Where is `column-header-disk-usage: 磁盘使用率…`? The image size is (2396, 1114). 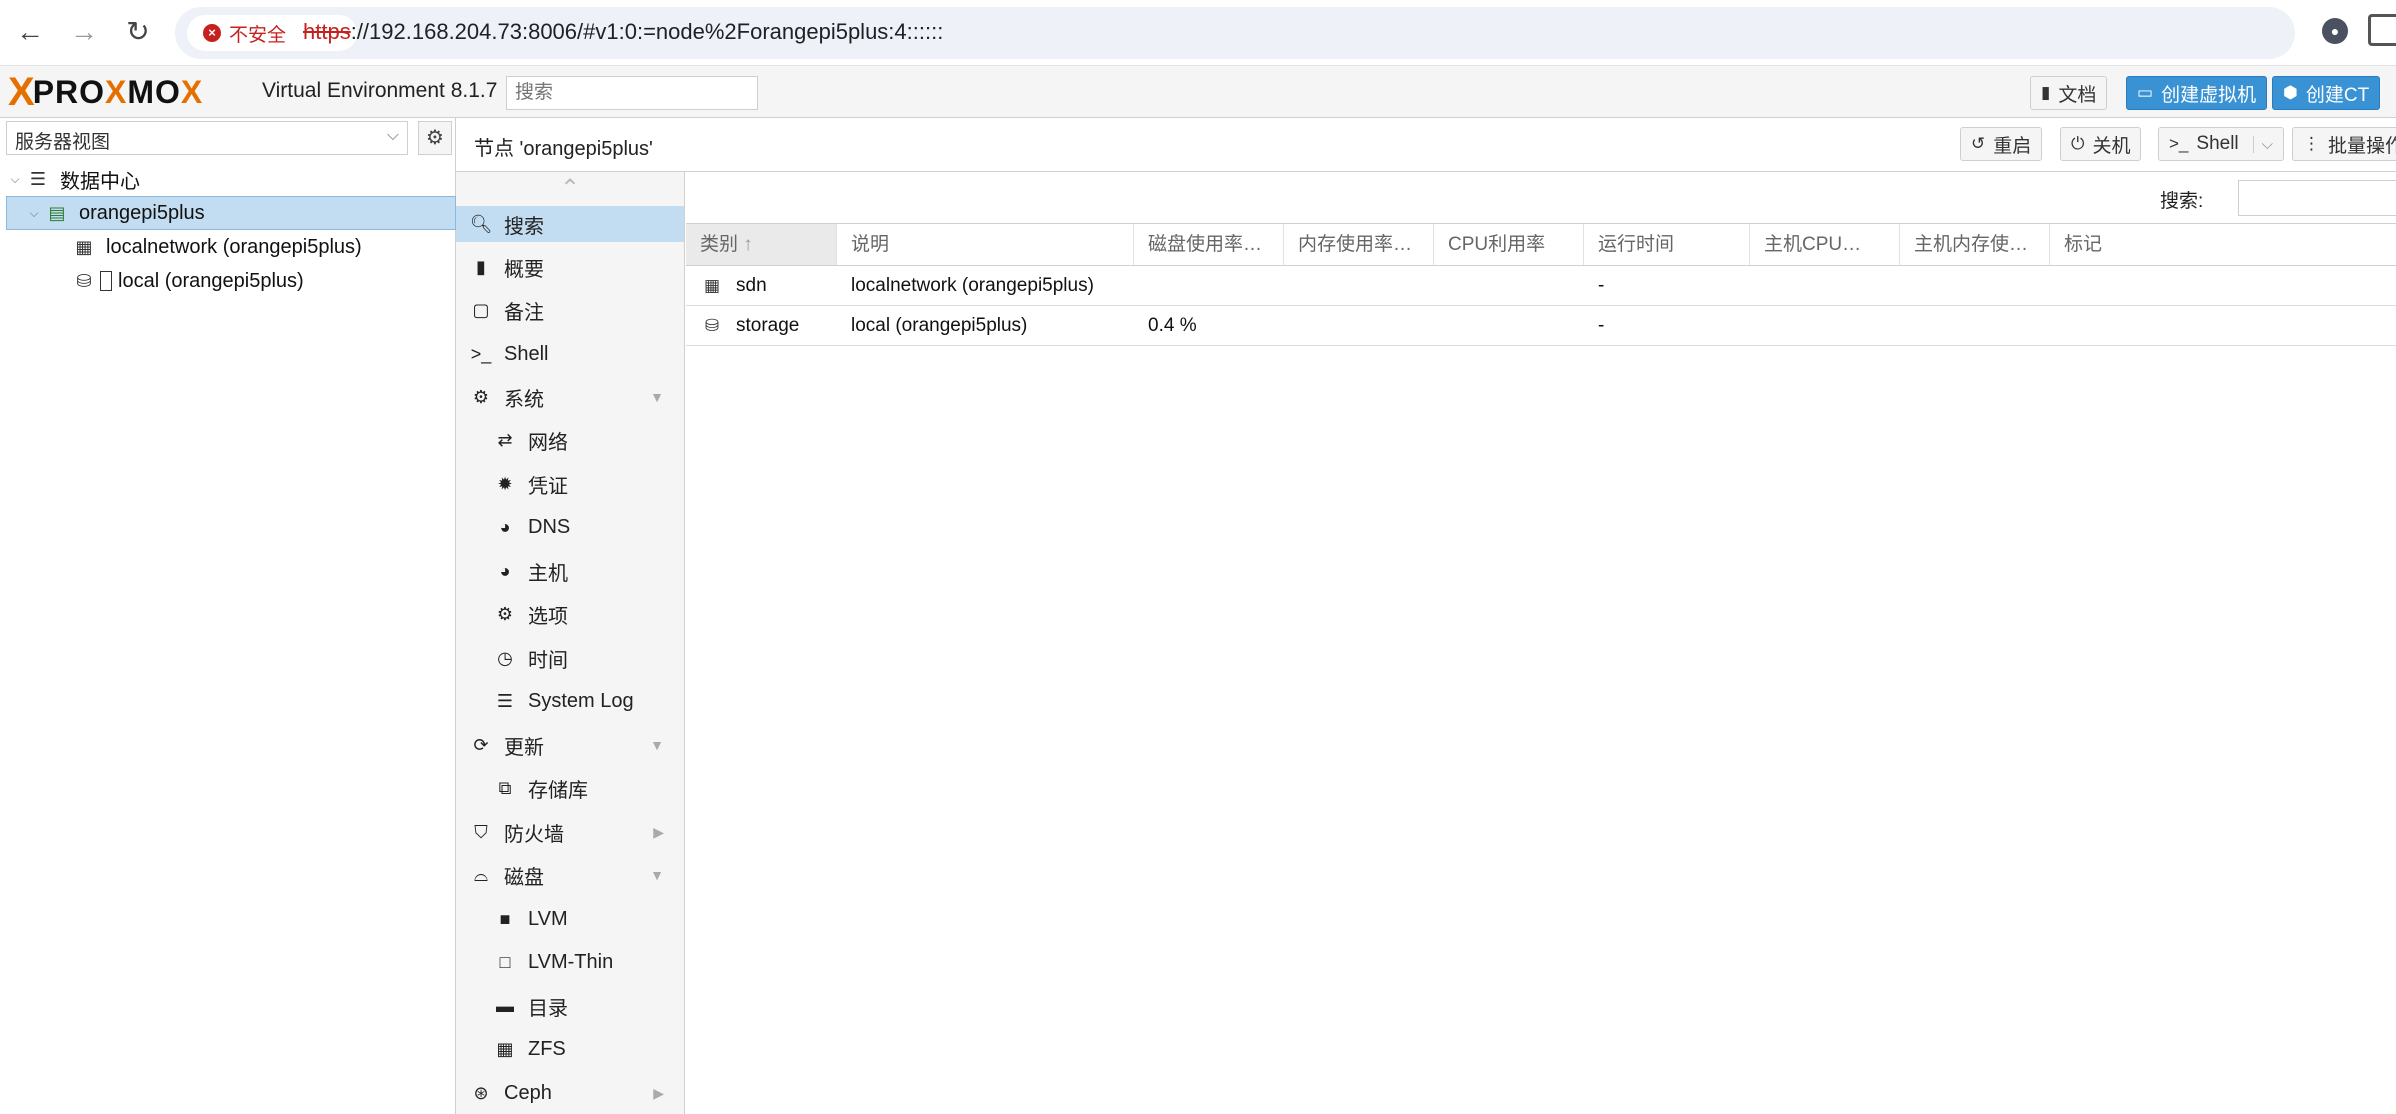
column-header-disk-usage: 磁盘使用率… is located at coordinates (1209, 244).